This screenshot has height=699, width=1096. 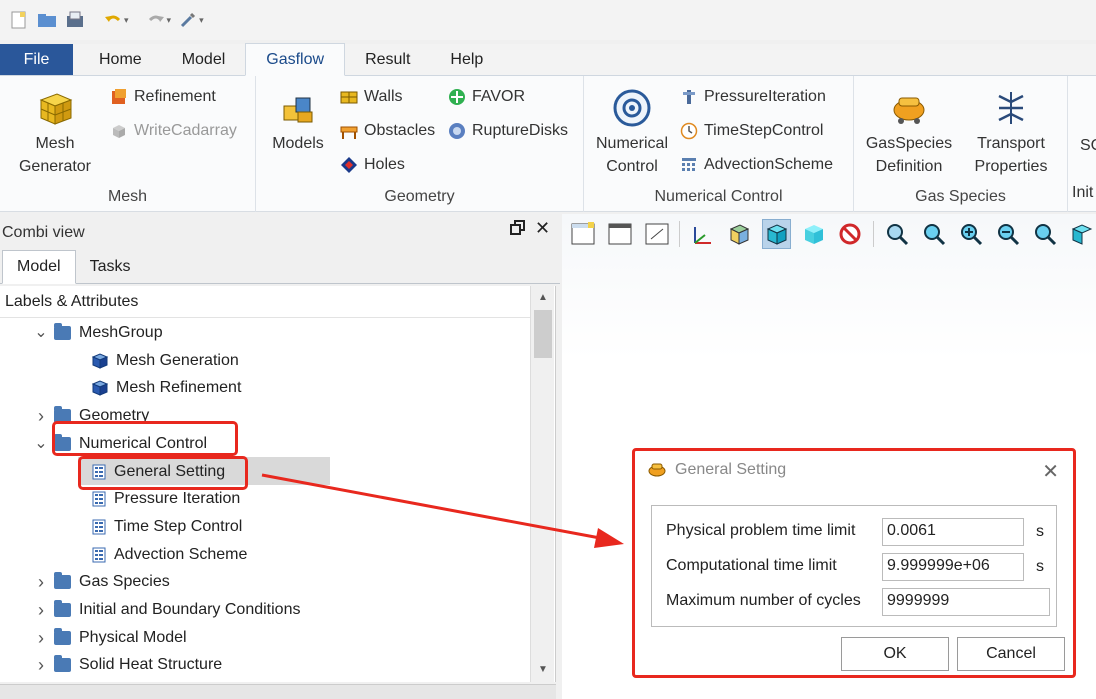 What do you see at coordinates (657, 470) in the screenshot?
I see `gas-tank-icon` at bounding box center [657, 470].